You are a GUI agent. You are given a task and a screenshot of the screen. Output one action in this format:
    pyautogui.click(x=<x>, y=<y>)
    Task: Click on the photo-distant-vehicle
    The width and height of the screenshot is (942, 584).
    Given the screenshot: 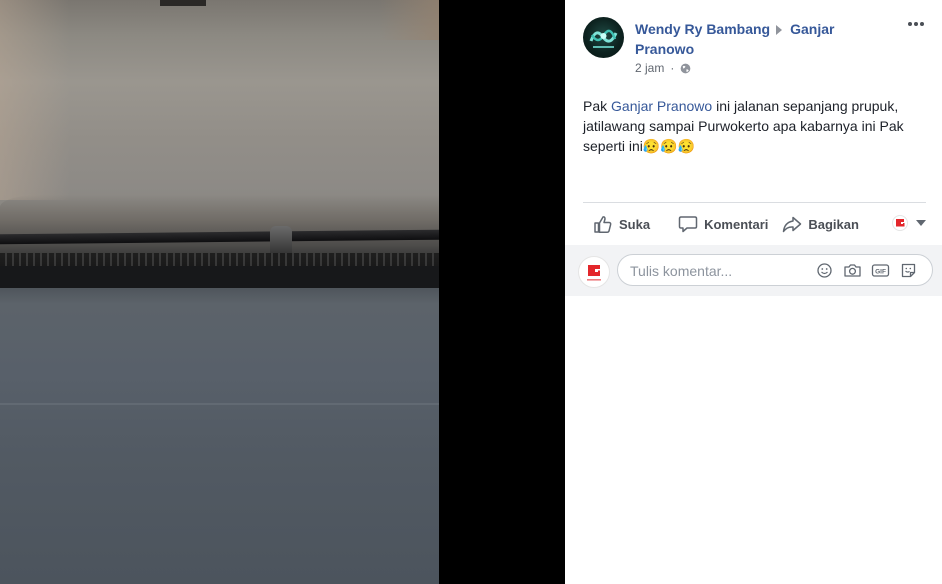 What is the action you would take?
    pyautogui.click(x=183, y=3)
    